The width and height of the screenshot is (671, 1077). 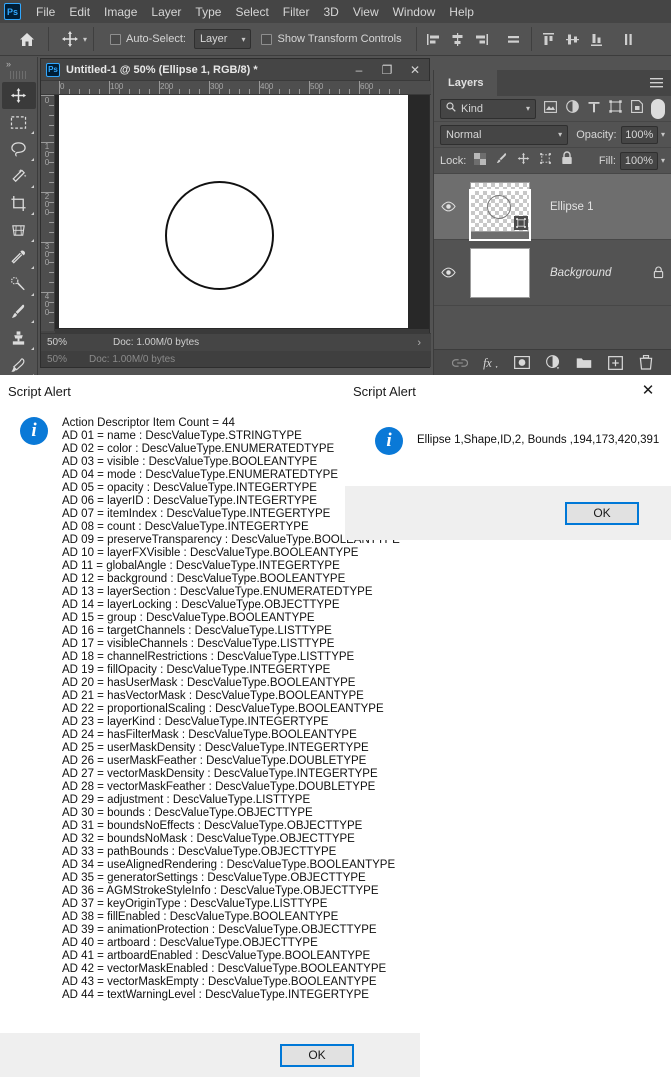 What do you see at coordinates (629, 39) in the screenshot?
I see `distribute-icon` at bounding box center [629, 39].